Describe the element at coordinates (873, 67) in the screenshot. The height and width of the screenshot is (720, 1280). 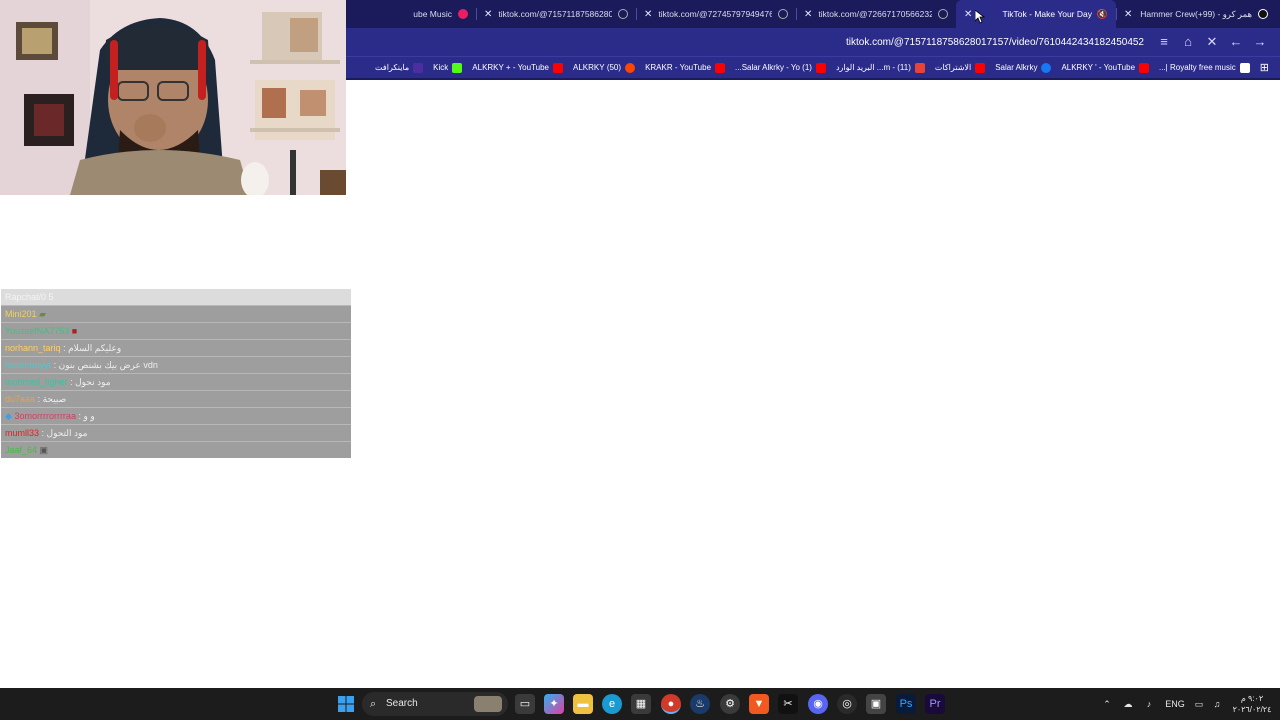
I see `bookmark-label: (11) - m... البريد الوارد` at that location.